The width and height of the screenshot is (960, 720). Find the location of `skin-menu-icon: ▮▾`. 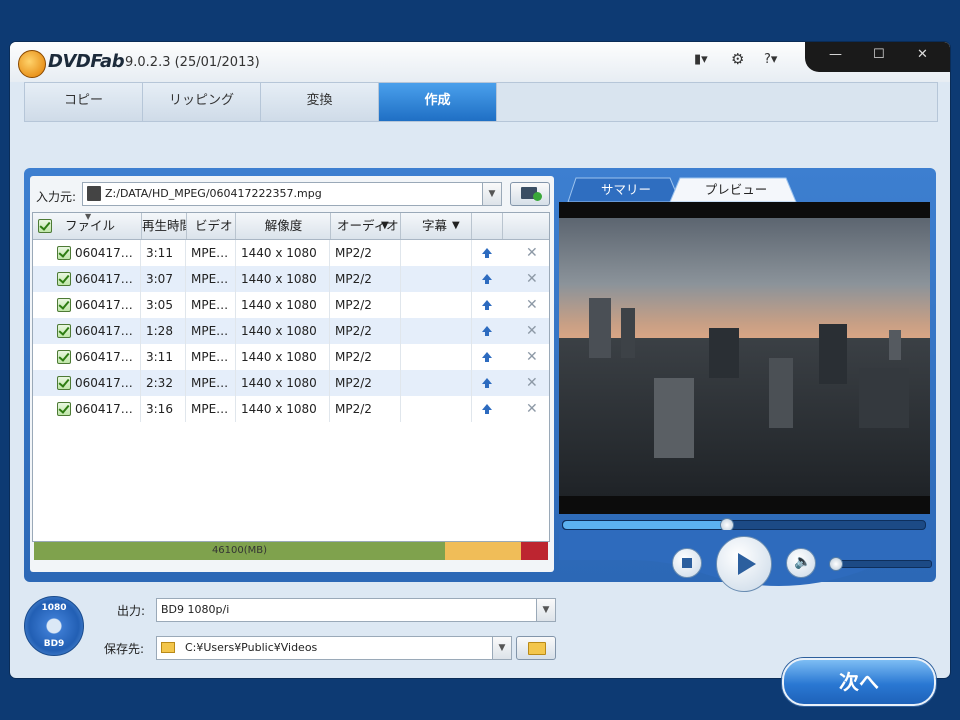

skin-menu-icon: ▮▾ is located at coordinates (701, 59).